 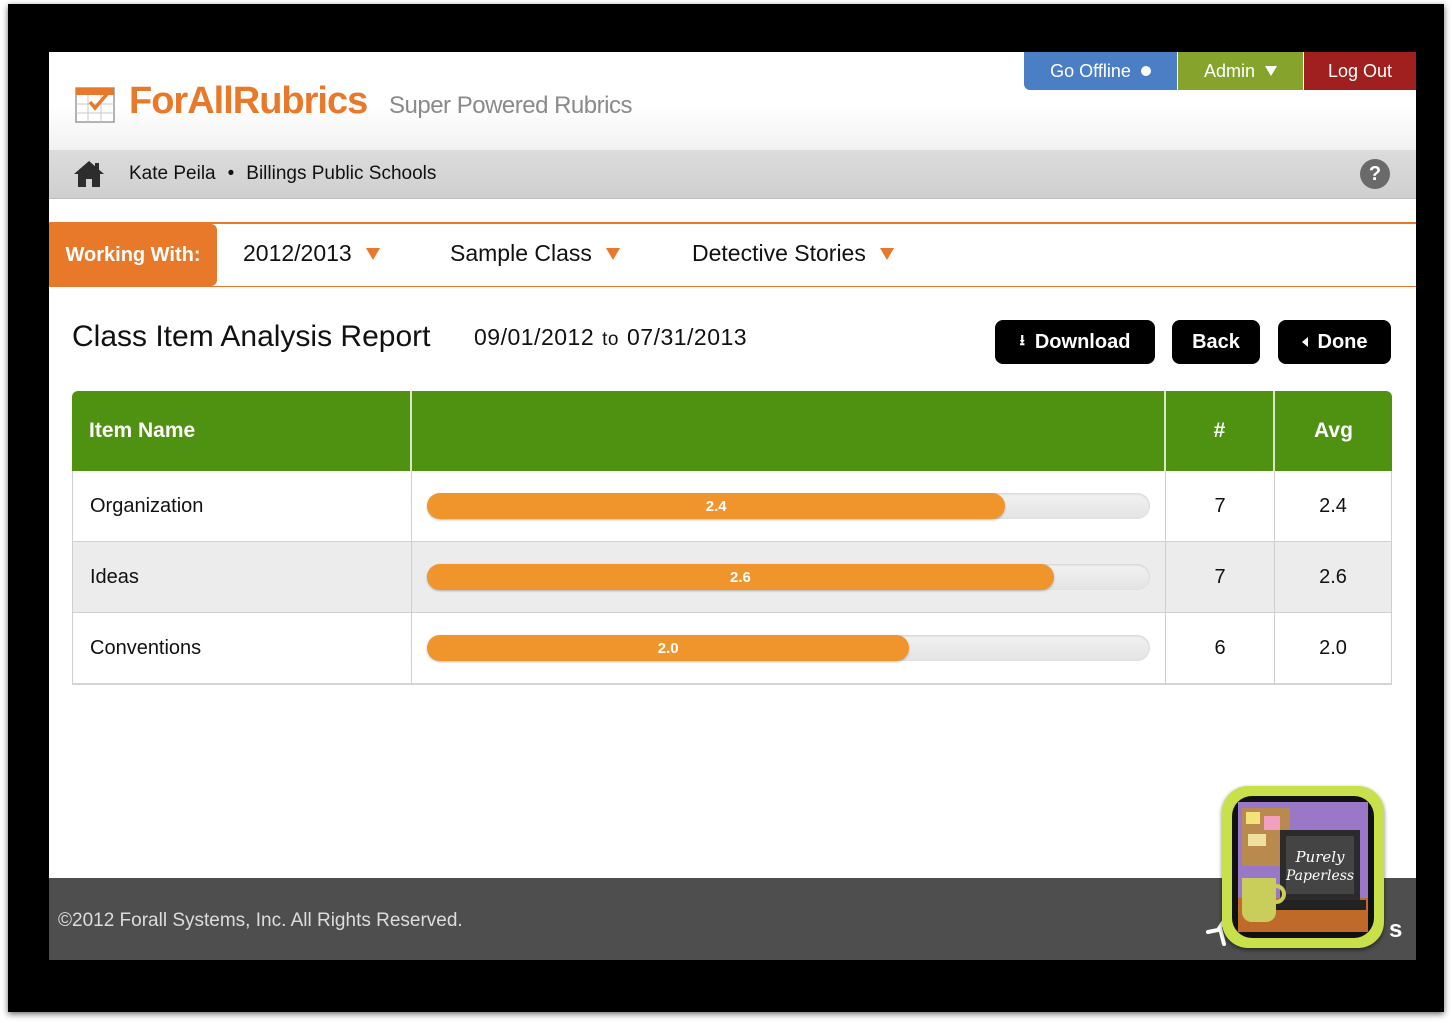 What do you see at coordinates (1229, 70) in the screenshot?
I see `admin-label: Admin` at bounding box center [1229, 70].